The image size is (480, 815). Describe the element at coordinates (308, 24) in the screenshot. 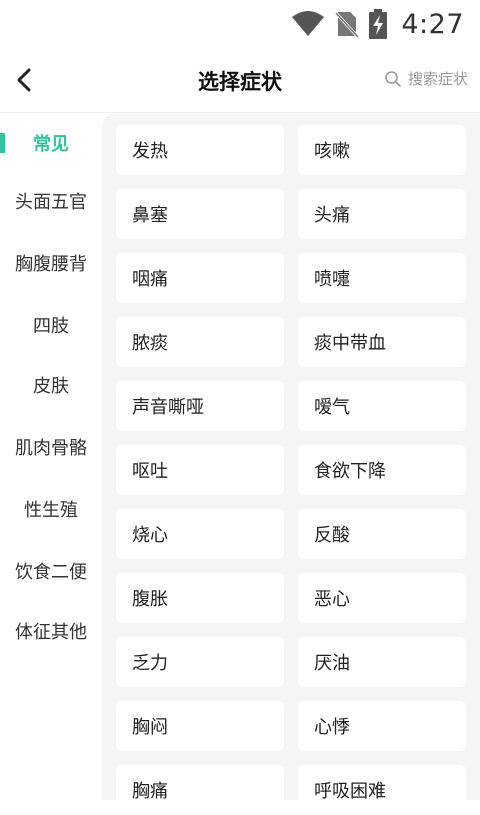

I see `wifi-icon` at that location.